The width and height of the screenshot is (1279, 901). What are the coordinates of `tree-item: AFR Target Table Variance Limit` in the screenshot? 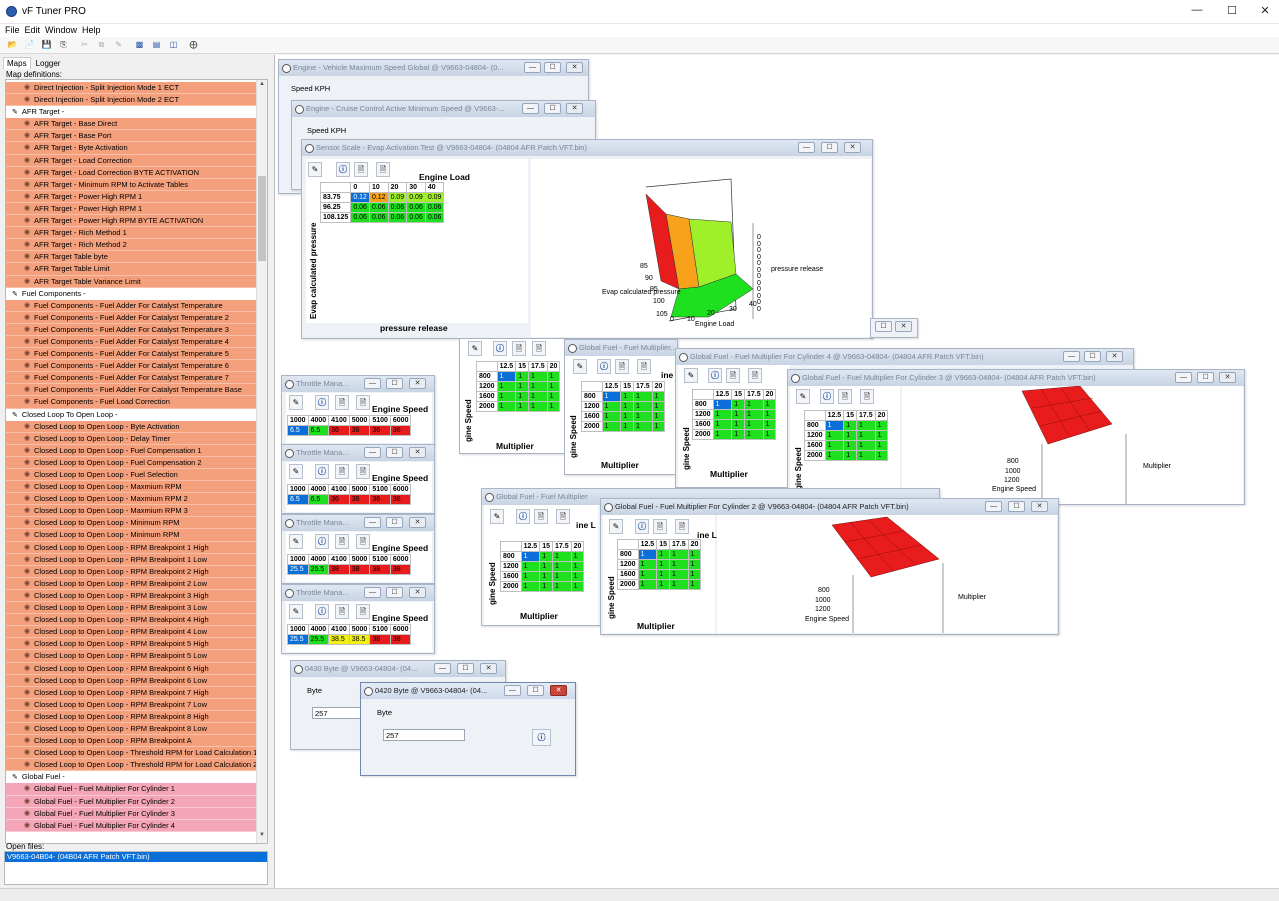 It's located at (131, 281).